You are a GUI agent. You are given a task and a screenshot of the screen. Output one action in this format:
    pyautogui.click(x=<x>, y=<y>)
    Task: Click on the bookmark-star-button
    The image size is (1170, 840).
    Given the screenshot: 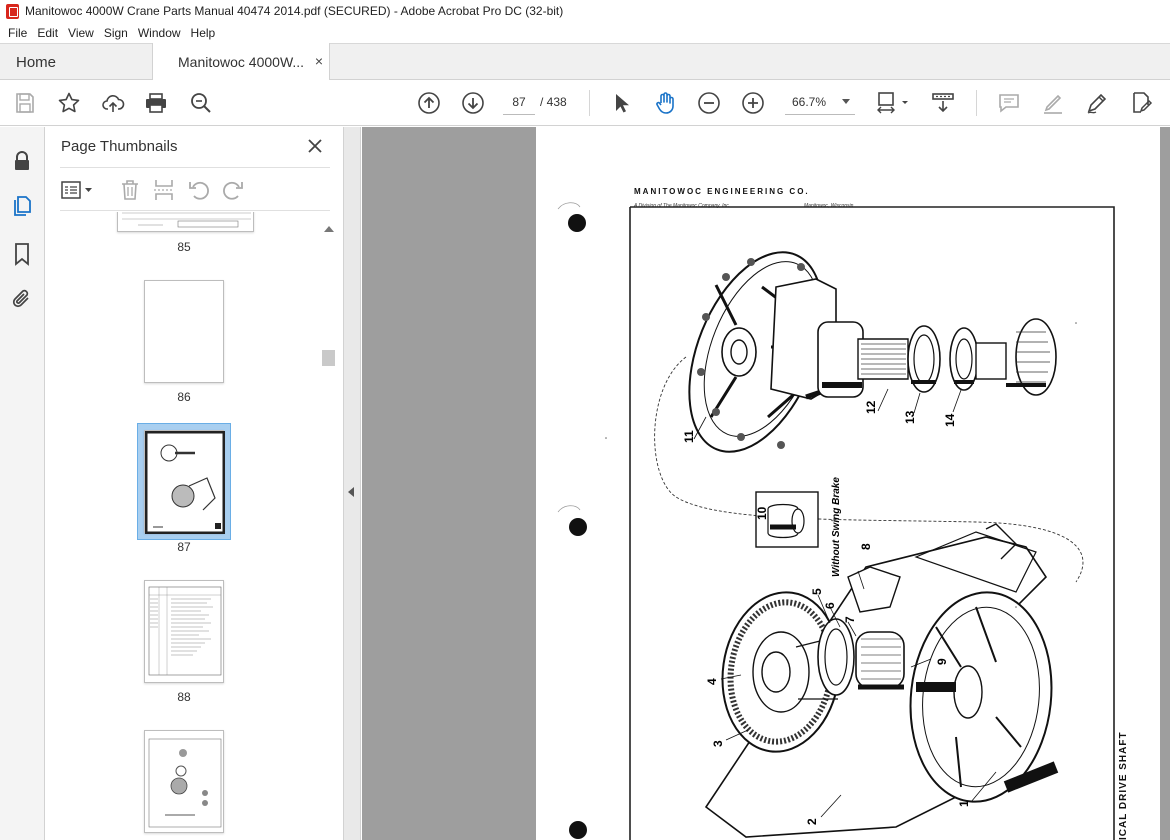 What is the action you would take?
    pyautogui.click(x=69, y=103)
    